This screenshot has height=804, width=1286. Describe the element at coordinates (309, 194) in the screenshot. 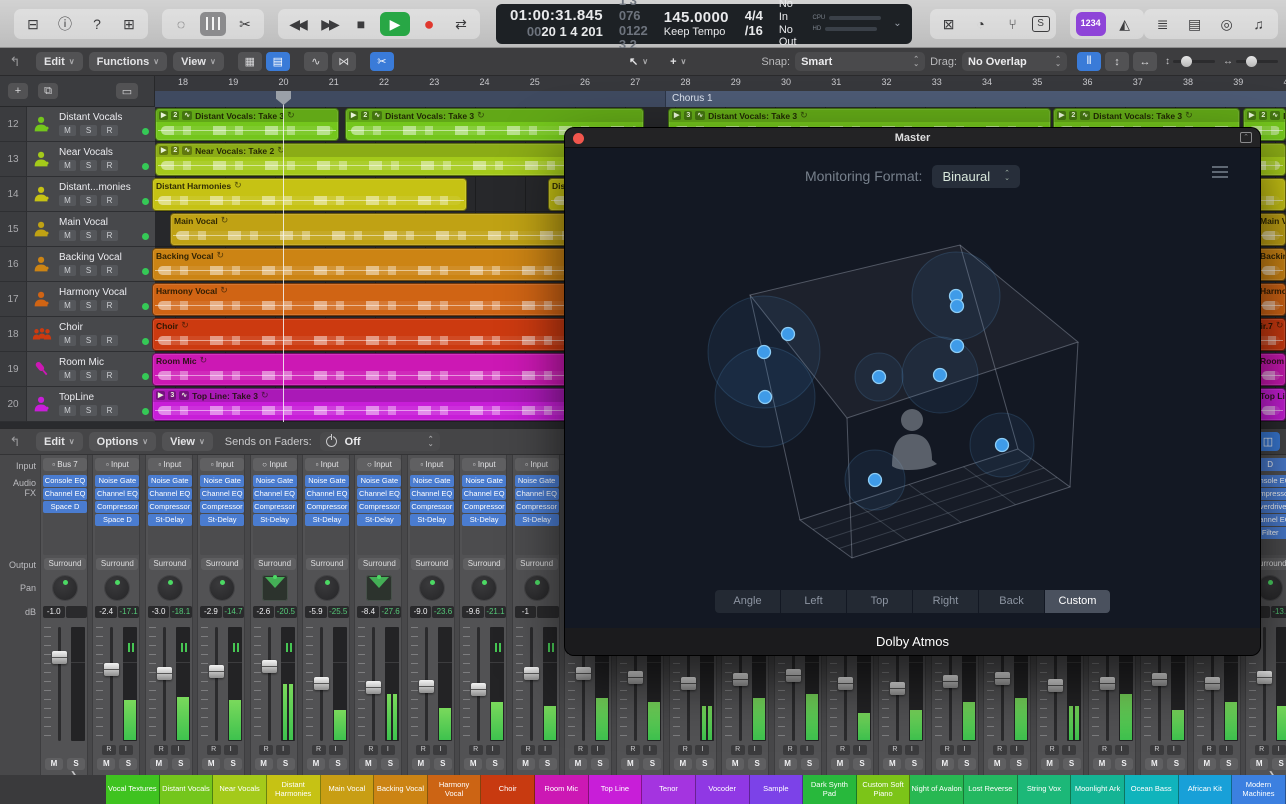

I see `audio-region: Distant Harmonies↻` at that location.